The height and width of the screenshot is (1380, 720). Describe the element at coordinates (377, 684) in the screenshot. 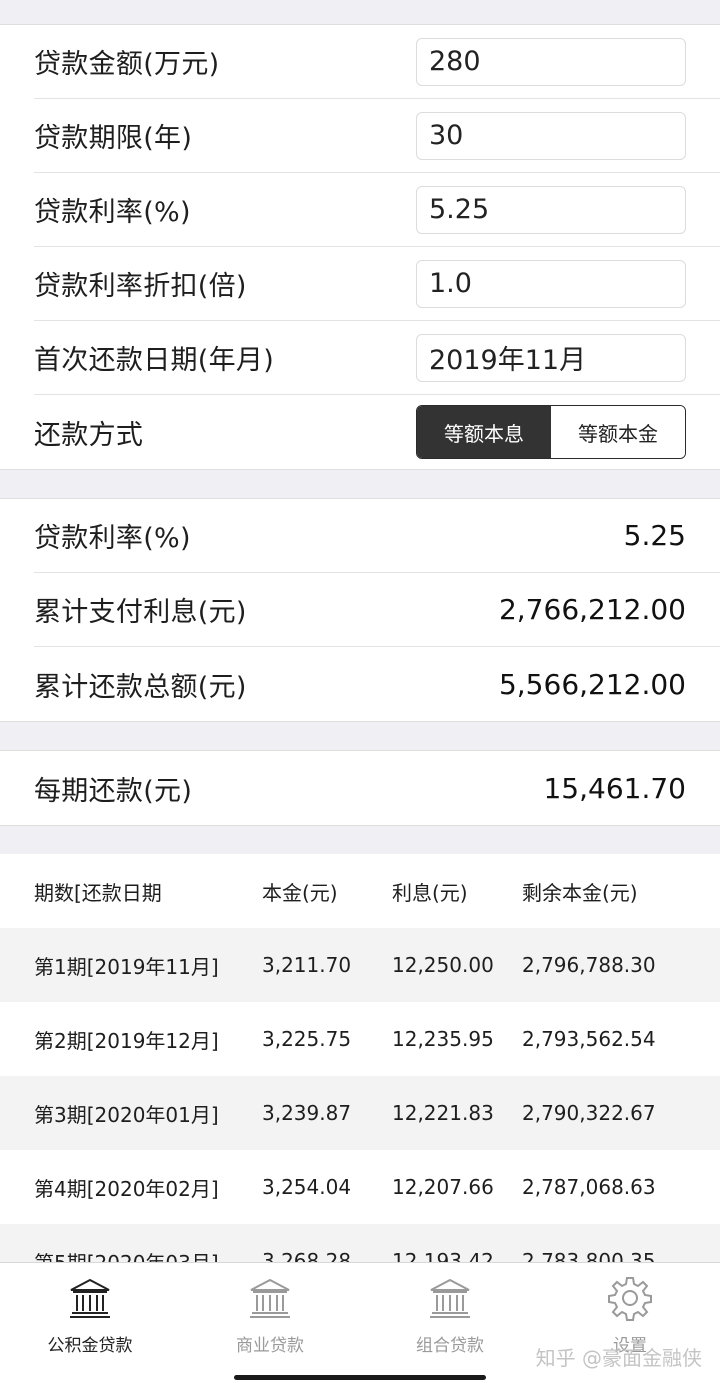

I see `total-repayment-row: 累计还款总额(元) 5,566,212.00` at that location.